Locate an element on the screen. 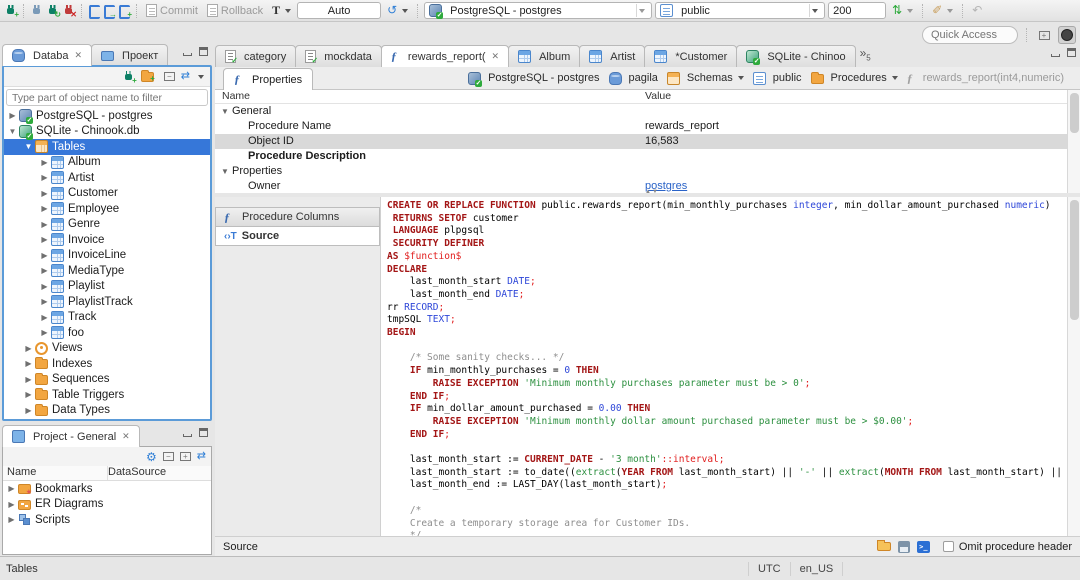  tree-item-postgresql-postgres: ▶ PostgreSQL - postgres is located at coordinates (107, 116).